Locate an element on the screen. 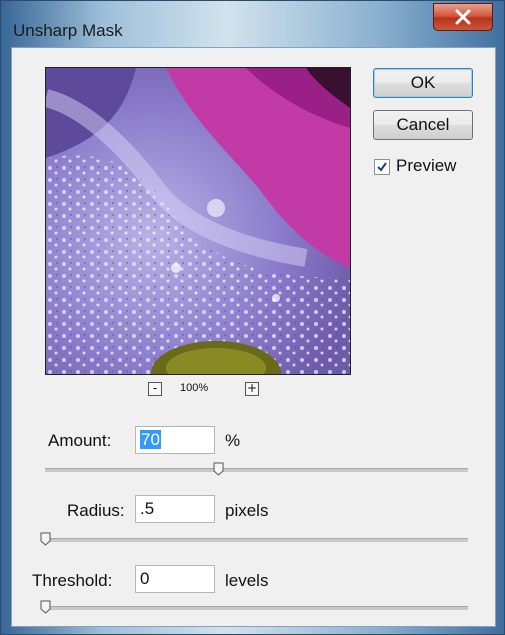 The width and height of the screenshot is (505, 635). amount-value: 70 is located at coordinates (150, 439).